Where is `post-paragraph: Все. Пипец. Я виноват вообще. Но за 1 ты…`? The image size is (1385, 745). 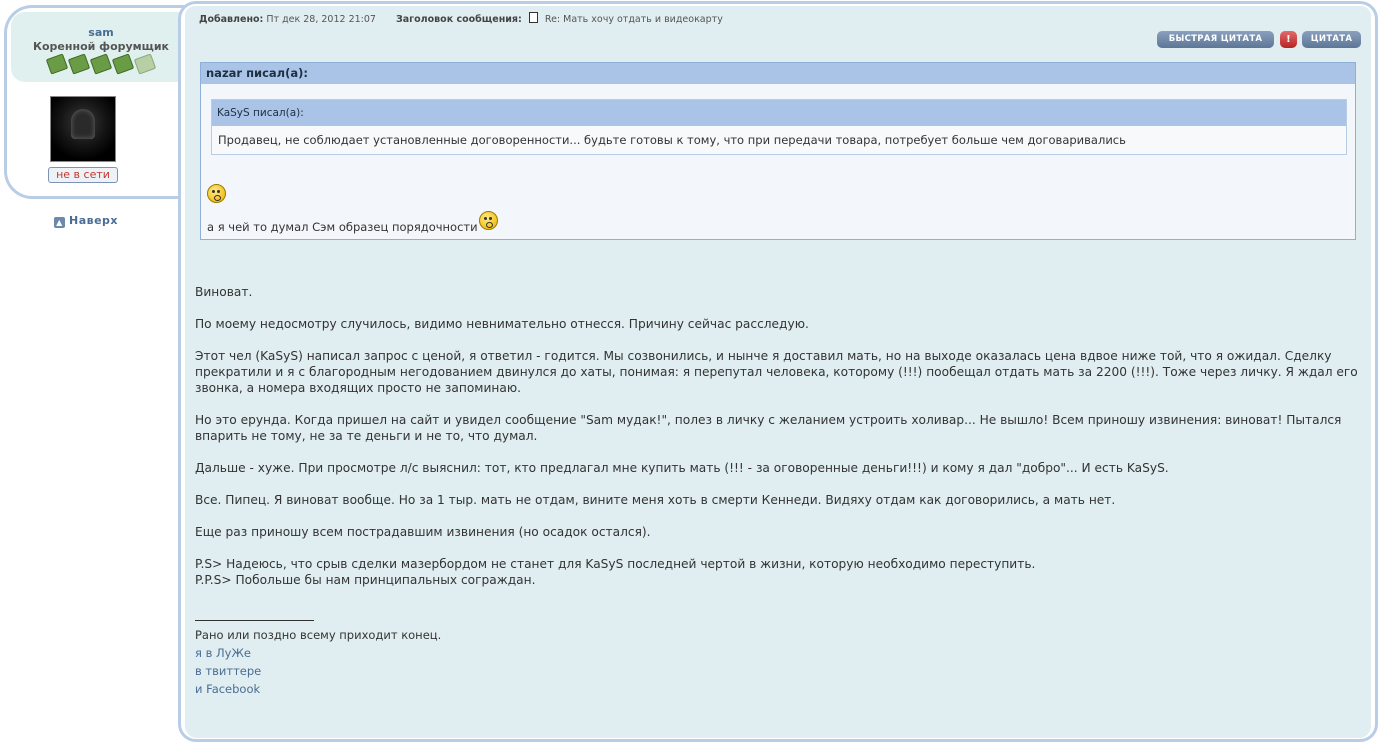
post-paragraph: Все. Пипец. Я виноват вообще. Но за 1 ты… is located at coordinates (655, 500).